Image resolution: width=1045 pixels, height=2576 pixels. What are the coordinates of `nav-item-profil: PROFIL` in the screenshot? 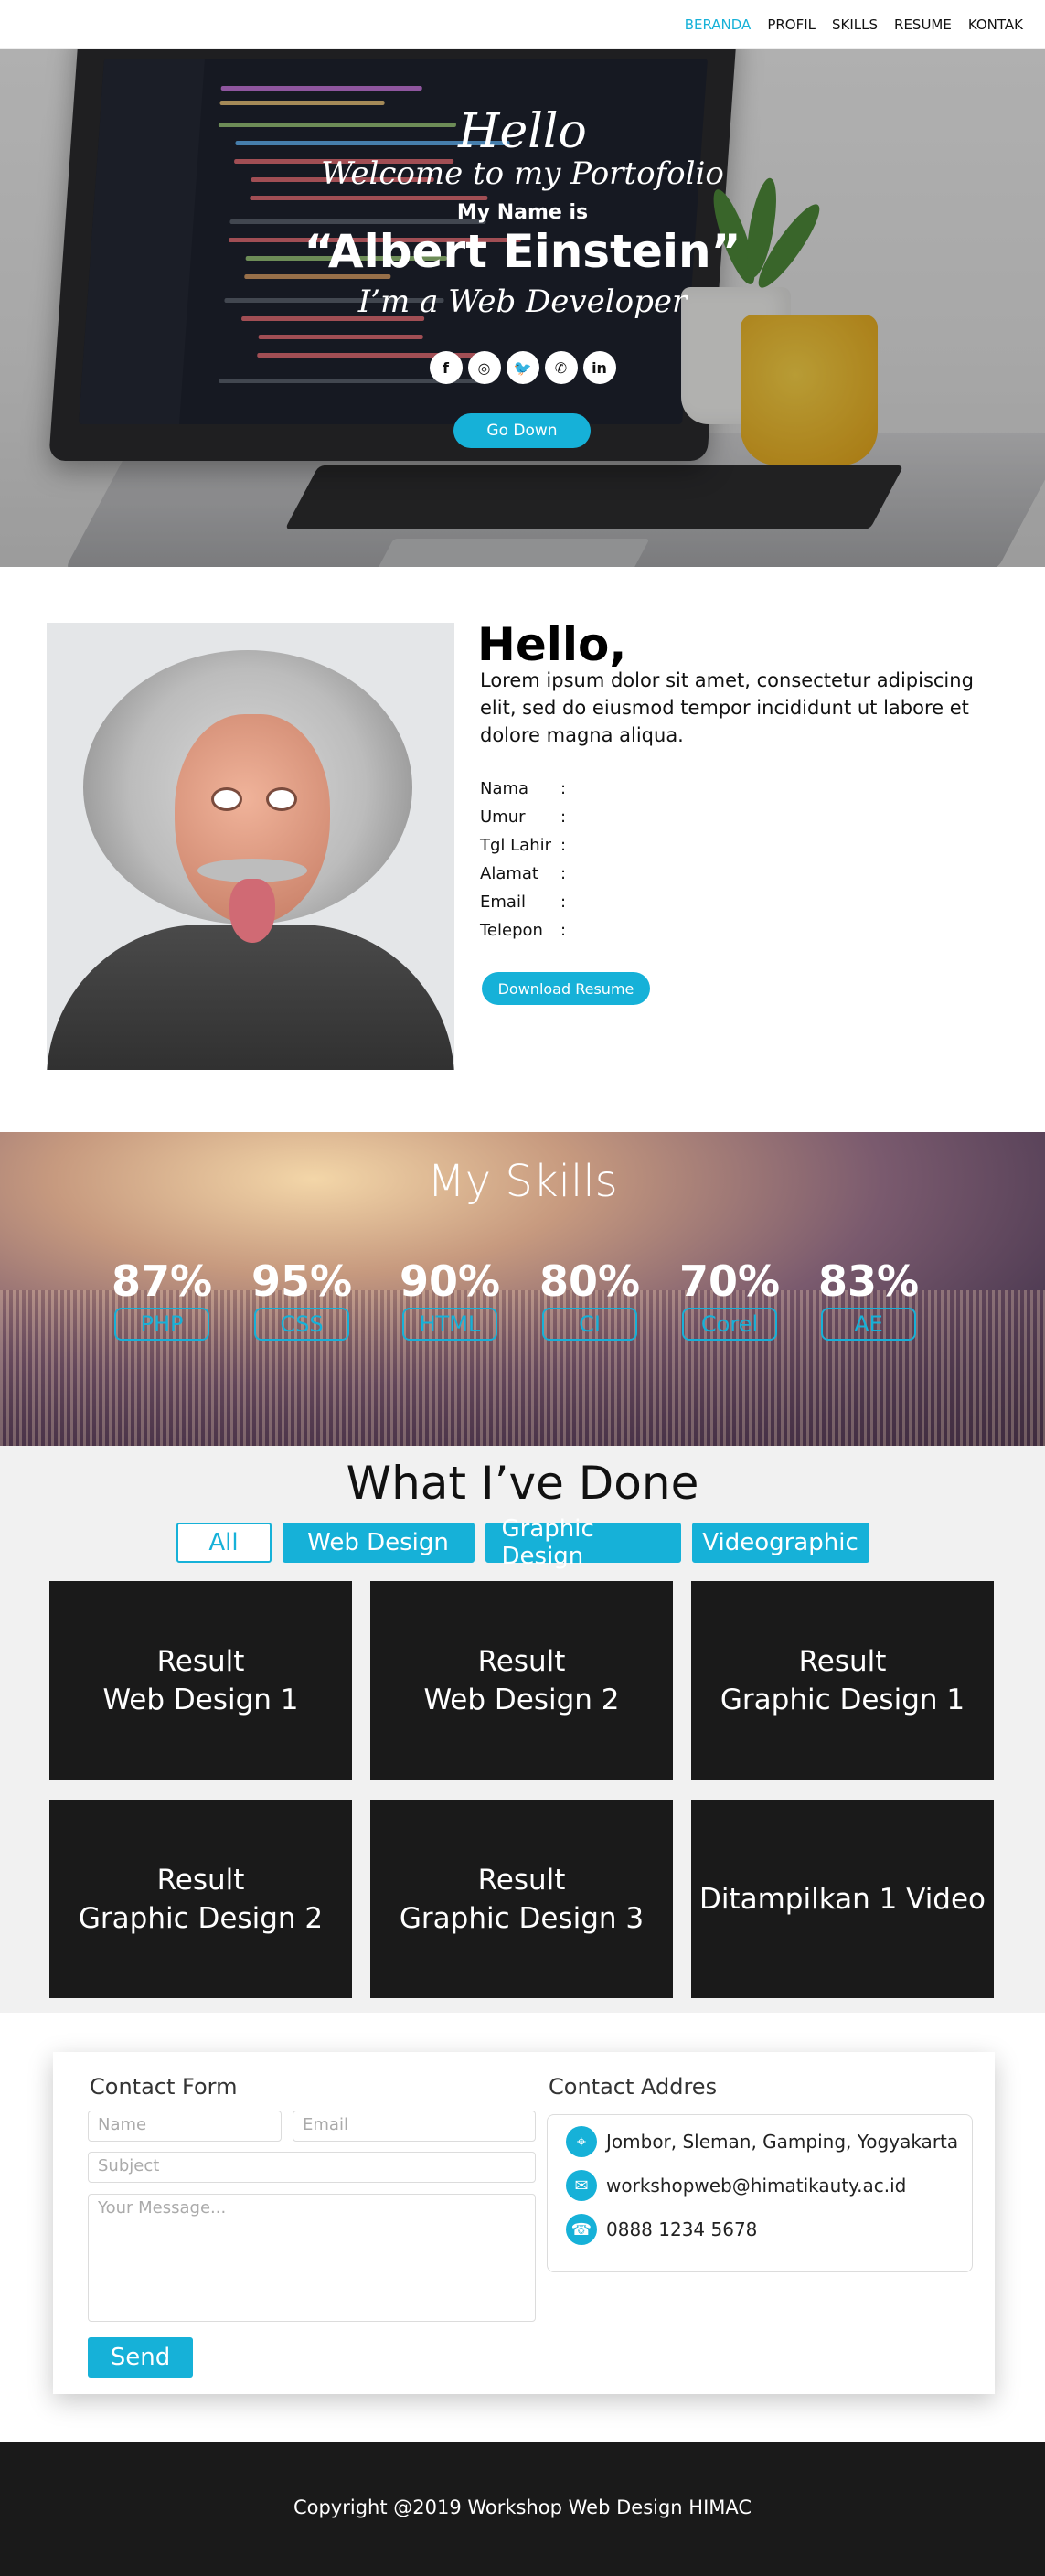 It's located at (791, 24).